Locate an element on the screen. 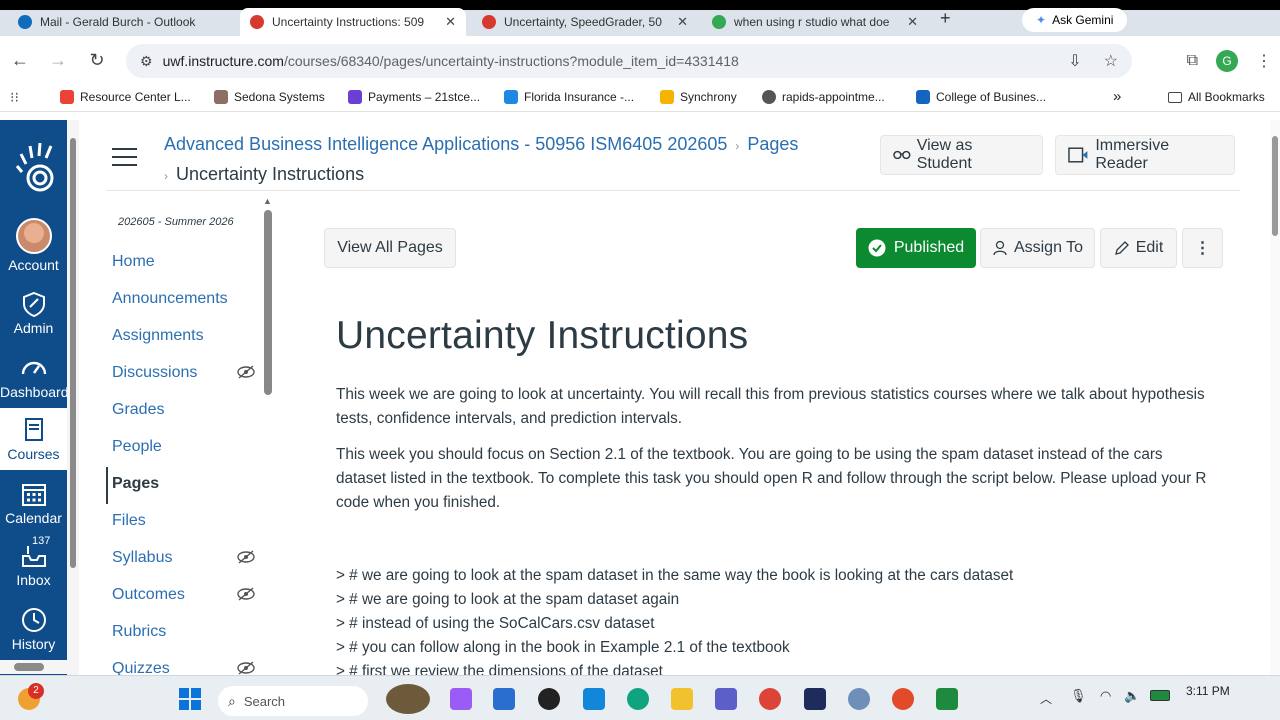 This screenshot has height=720, width=1280. install-app-icon: ⇩ is located at coordinates (1074, 61).